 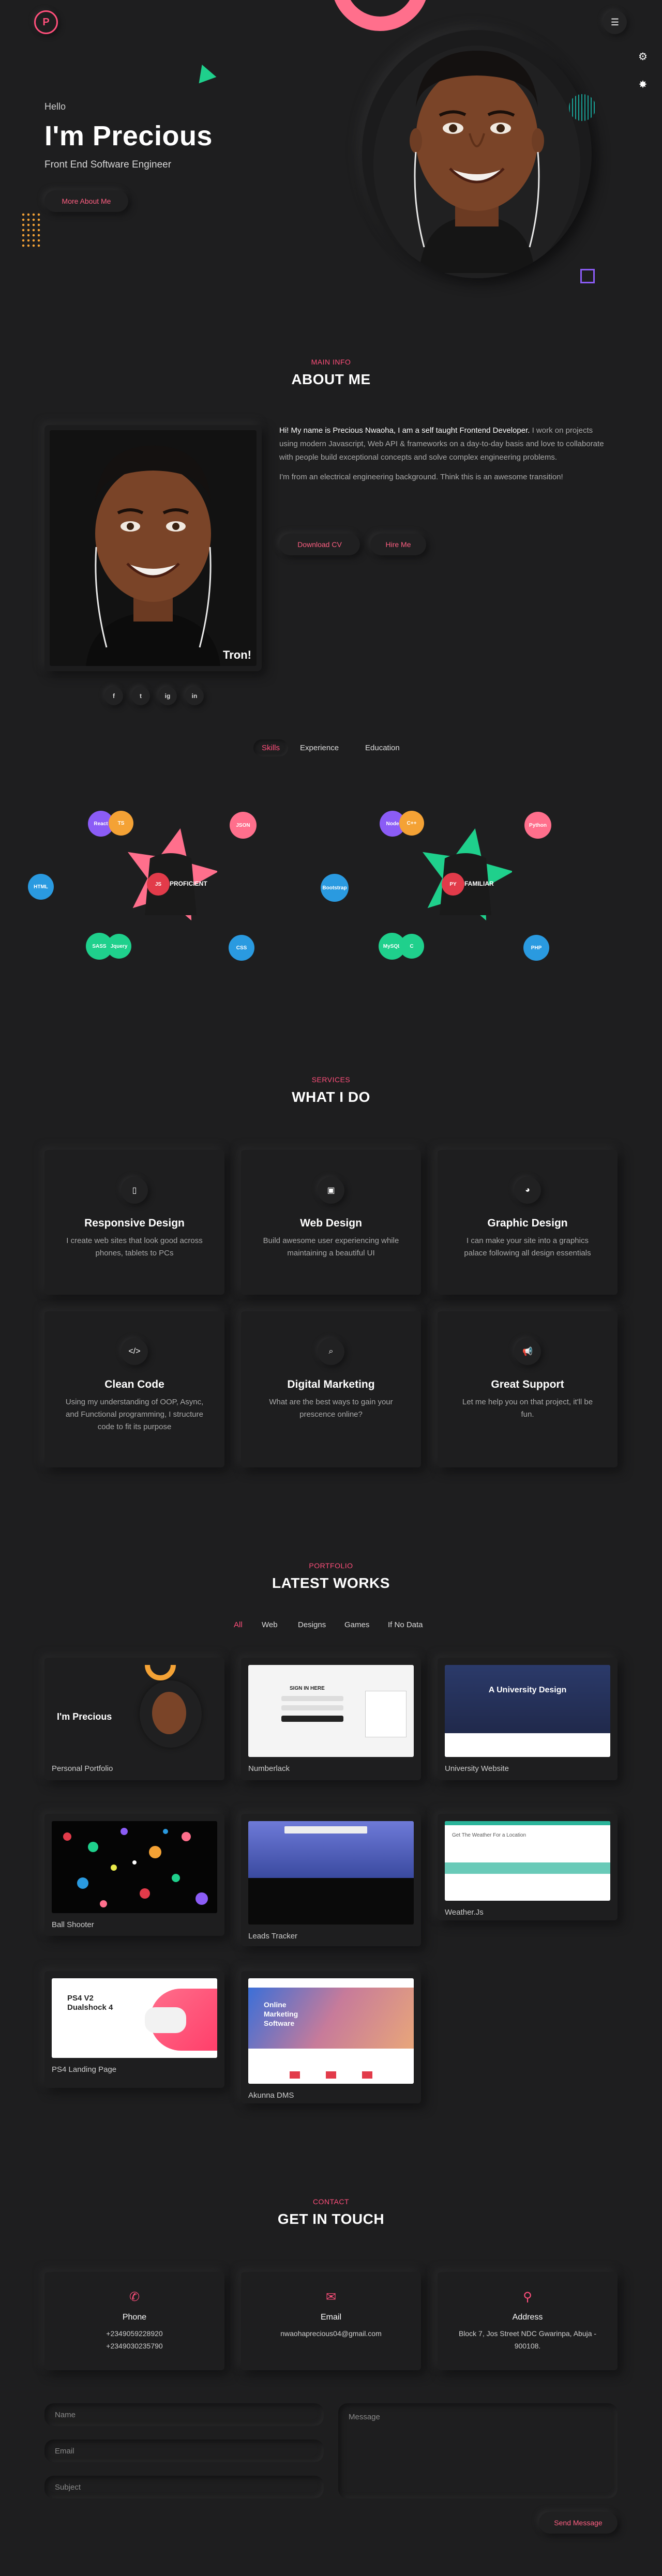 What do you see at coordinates (331, 1097) in the screenshot?
I see `services-title: WHAT I DO` at bounding box center [331, 1097].